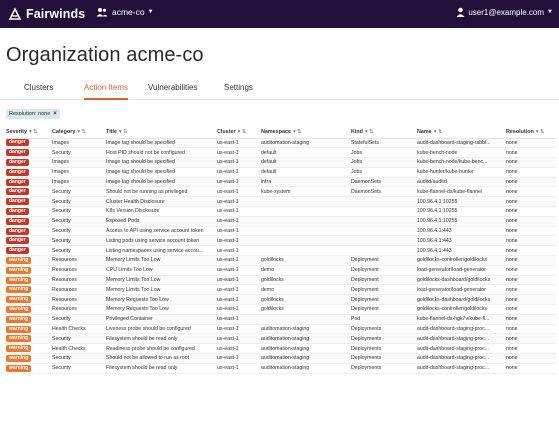 This screenshot has width=559, height=422. Describe the element at coordinates (125, 12) in the screenshot. I see `org-switcher: acme-co ▼` at that location.